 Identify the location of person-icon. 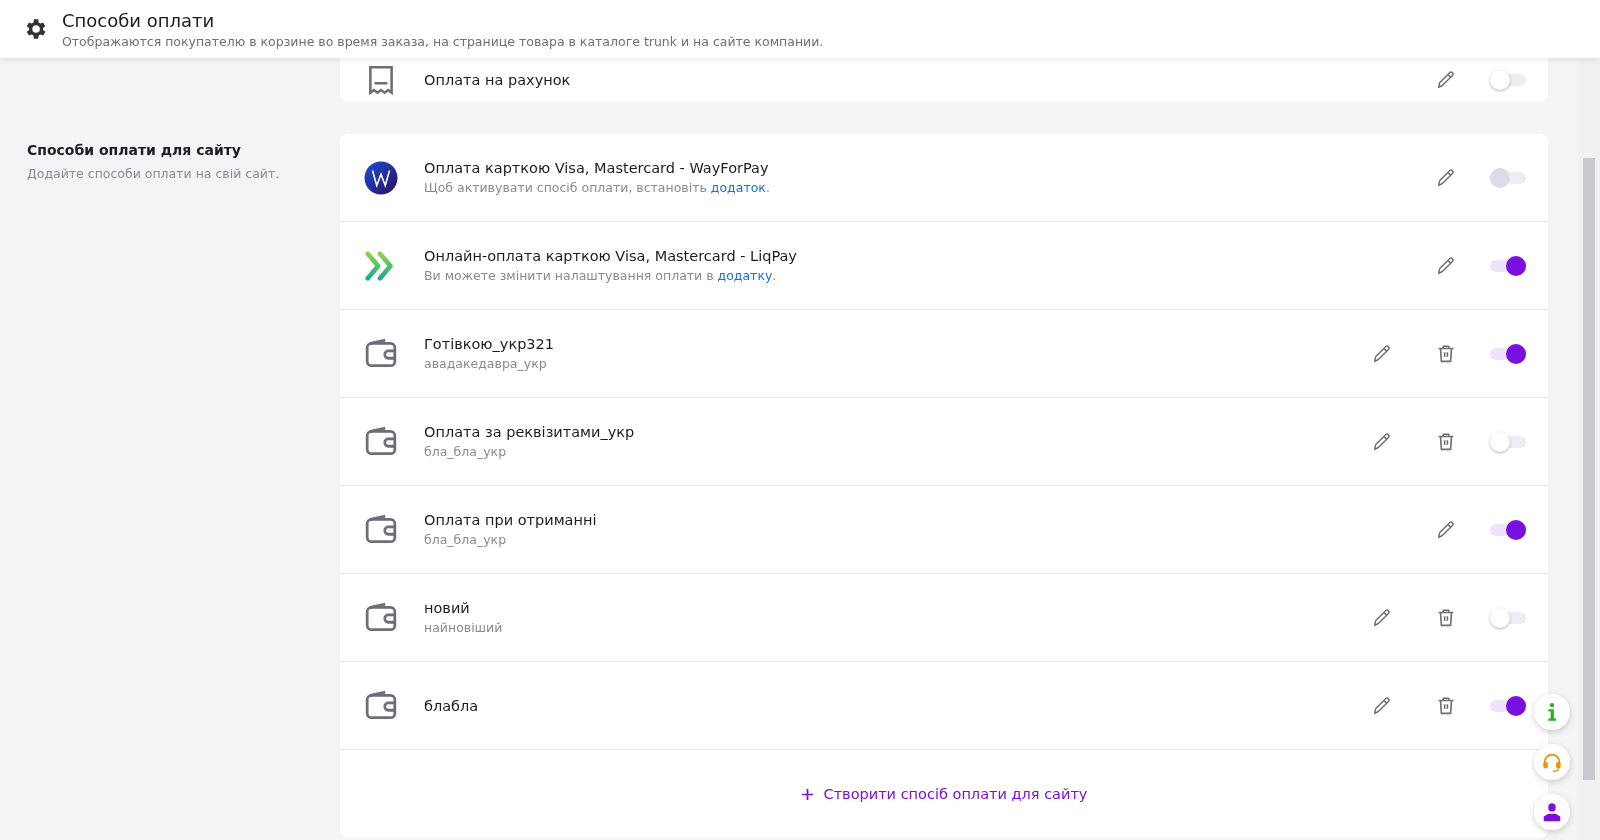
(1552, 812).